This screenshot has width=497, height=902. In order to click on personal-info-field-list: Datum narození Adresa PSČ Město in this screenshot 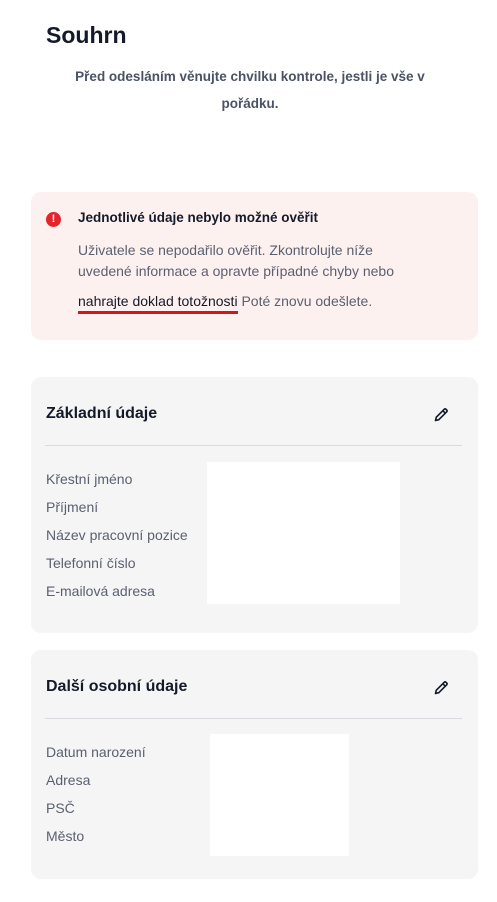, I will do `click(96, 798)`.